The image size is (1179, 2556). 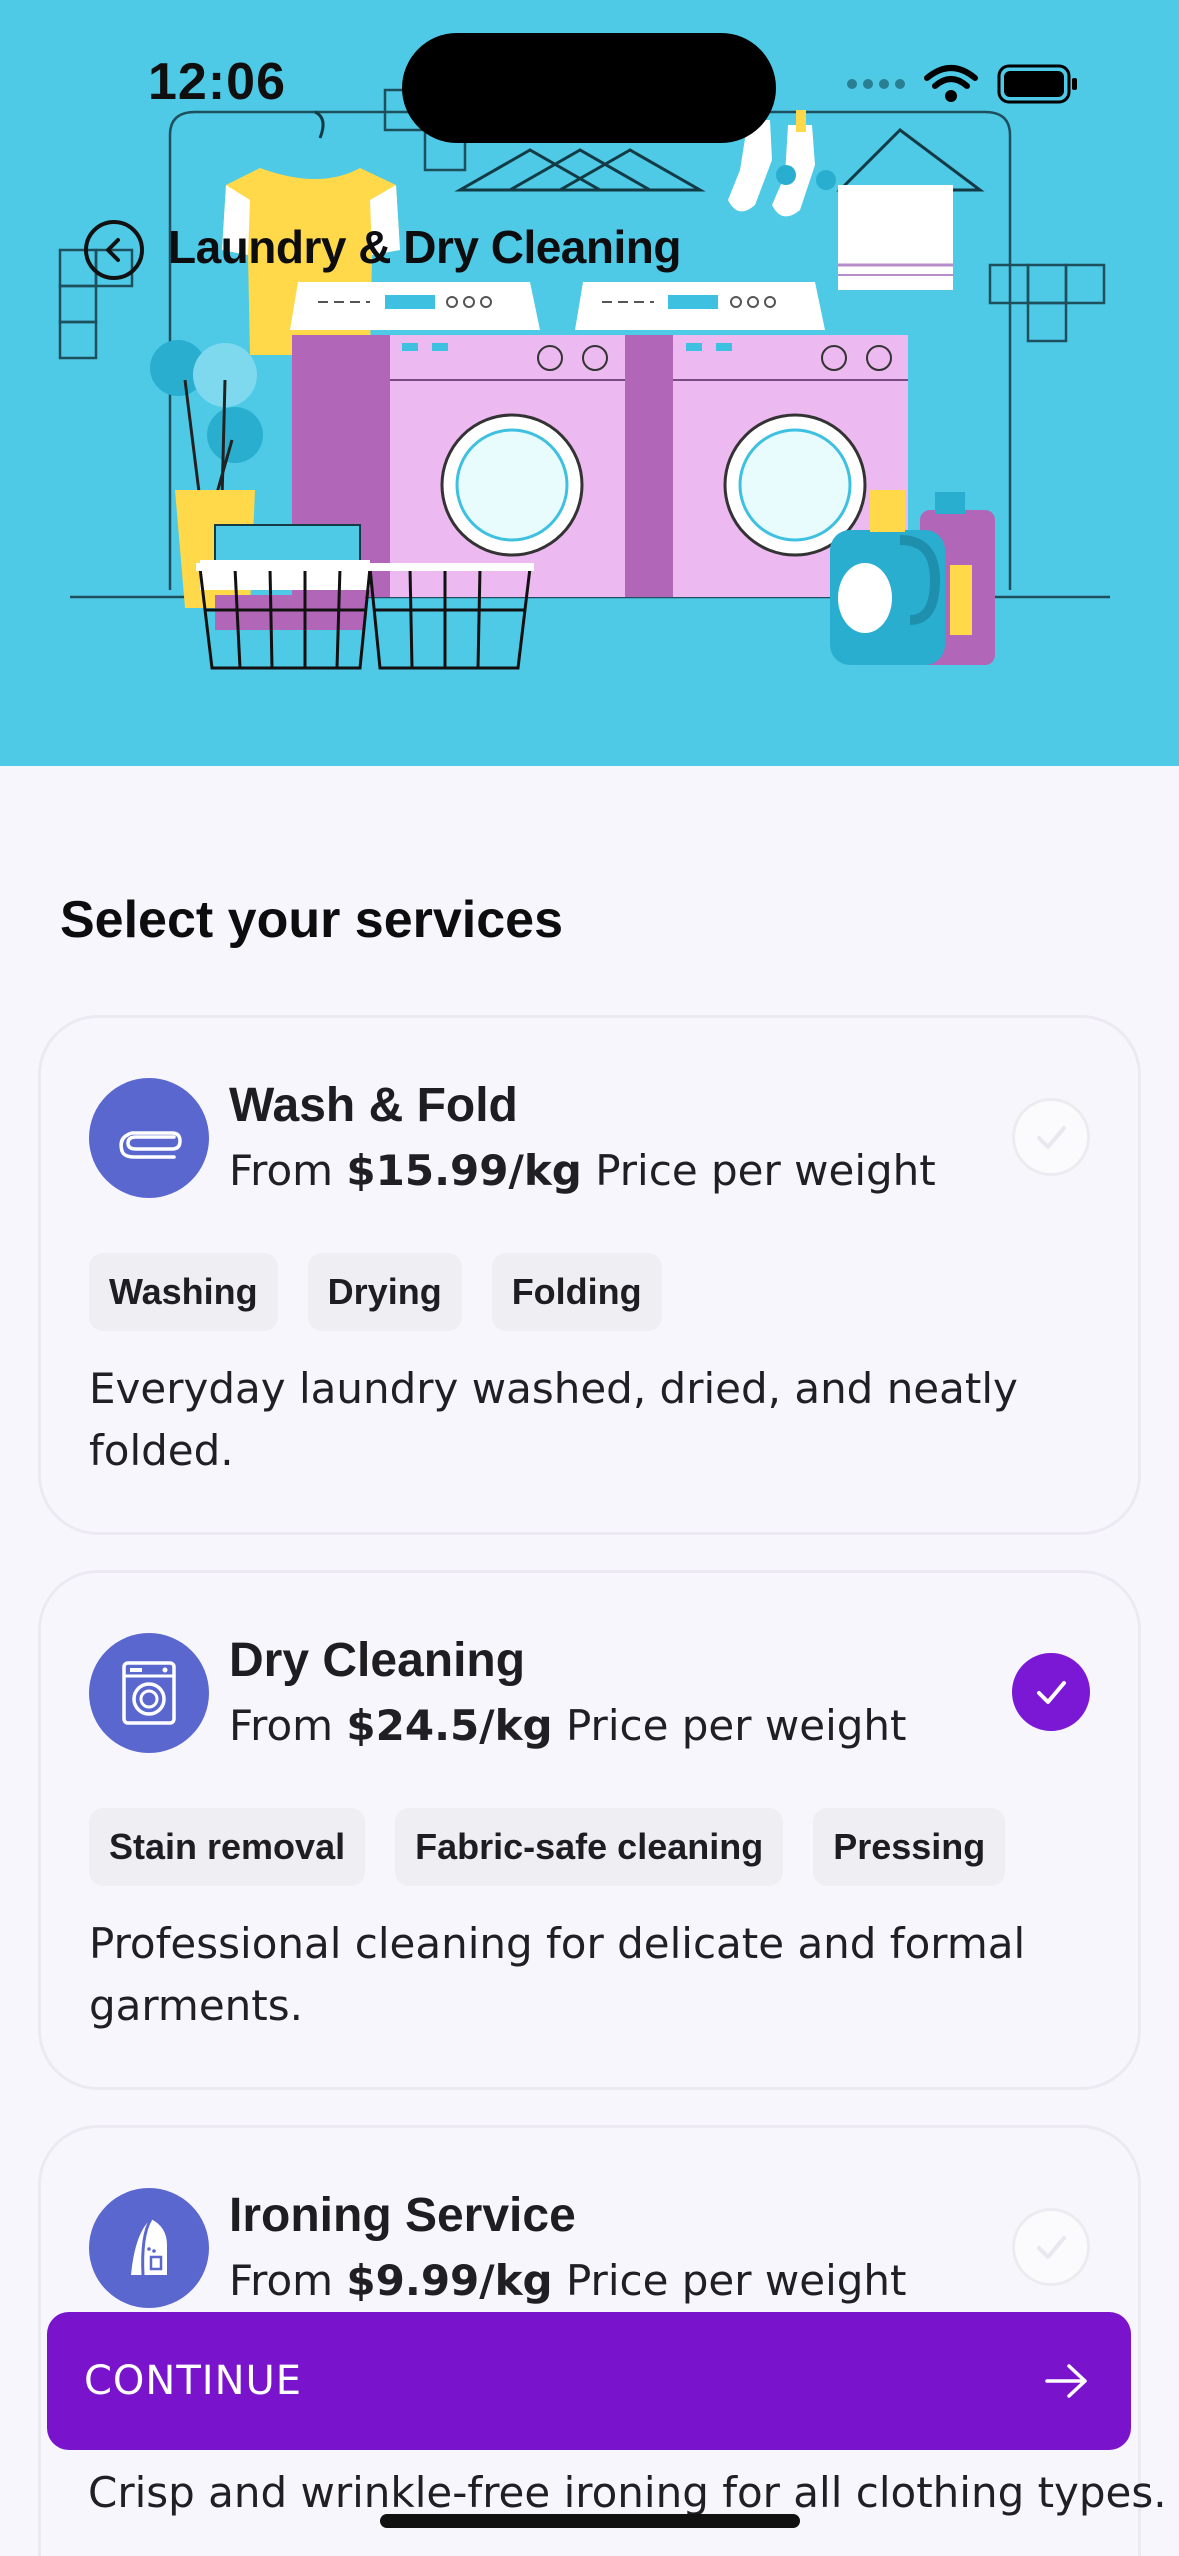 What do you see at coordinates (589, 1847) in the screenshot?
I see `feature-tag: Fabric-safe cleaning` at bounding box center [589, 1847].